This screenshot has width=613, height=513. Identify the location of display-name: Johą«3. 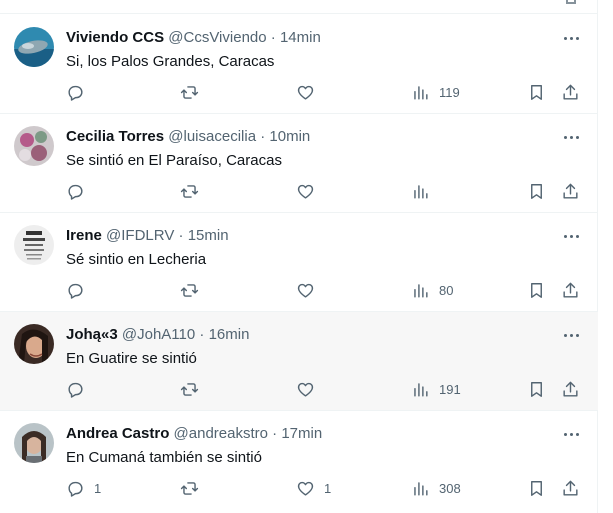
(92, 334).